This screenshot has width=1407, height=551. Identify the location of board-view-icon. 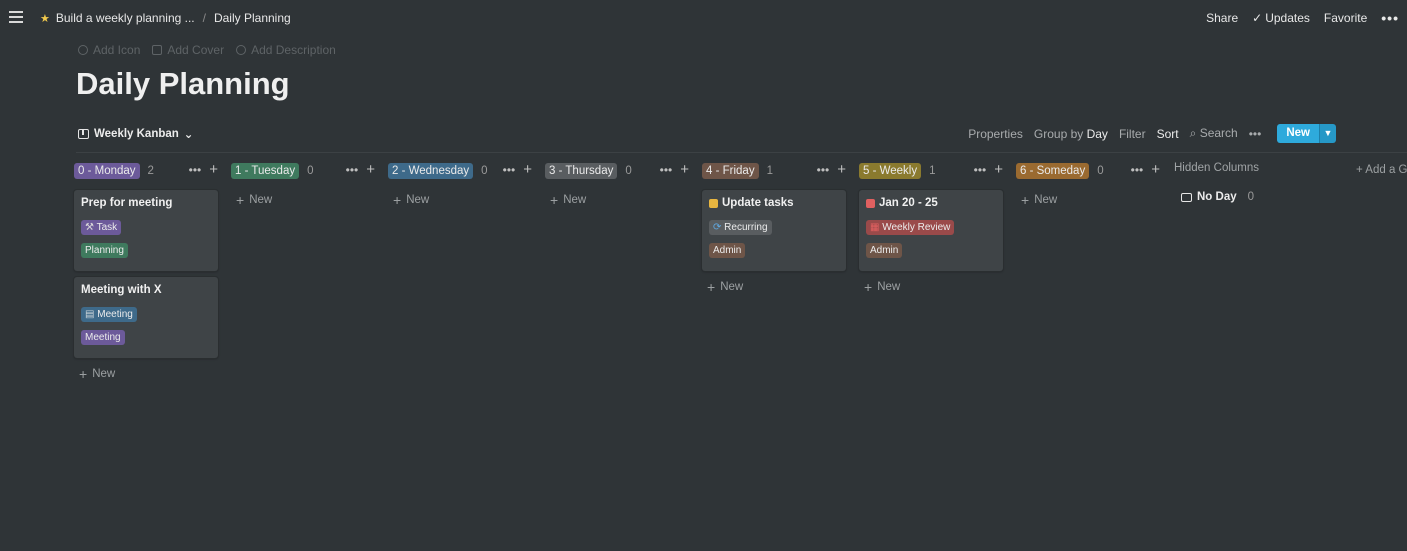
(83, 134).